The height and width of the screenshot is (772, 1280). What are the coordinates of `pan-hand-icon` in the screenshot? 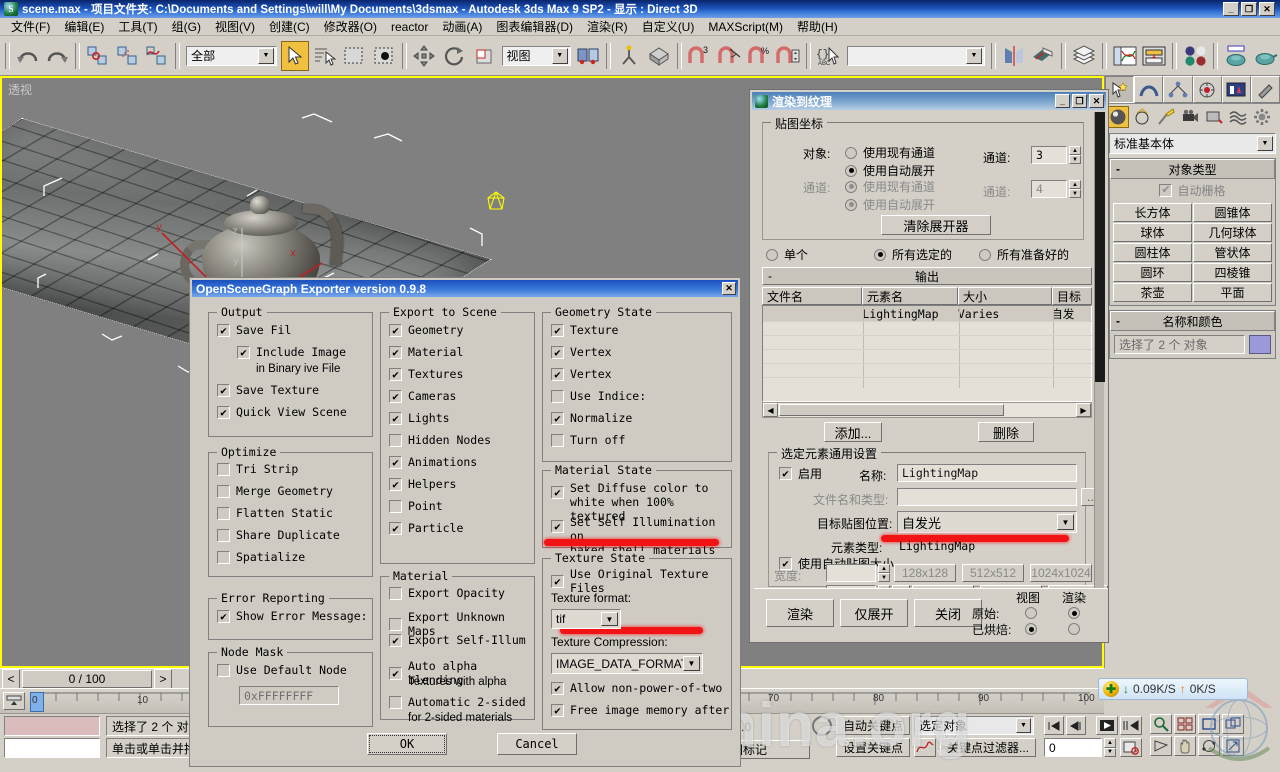 It's located at (1185, 746).